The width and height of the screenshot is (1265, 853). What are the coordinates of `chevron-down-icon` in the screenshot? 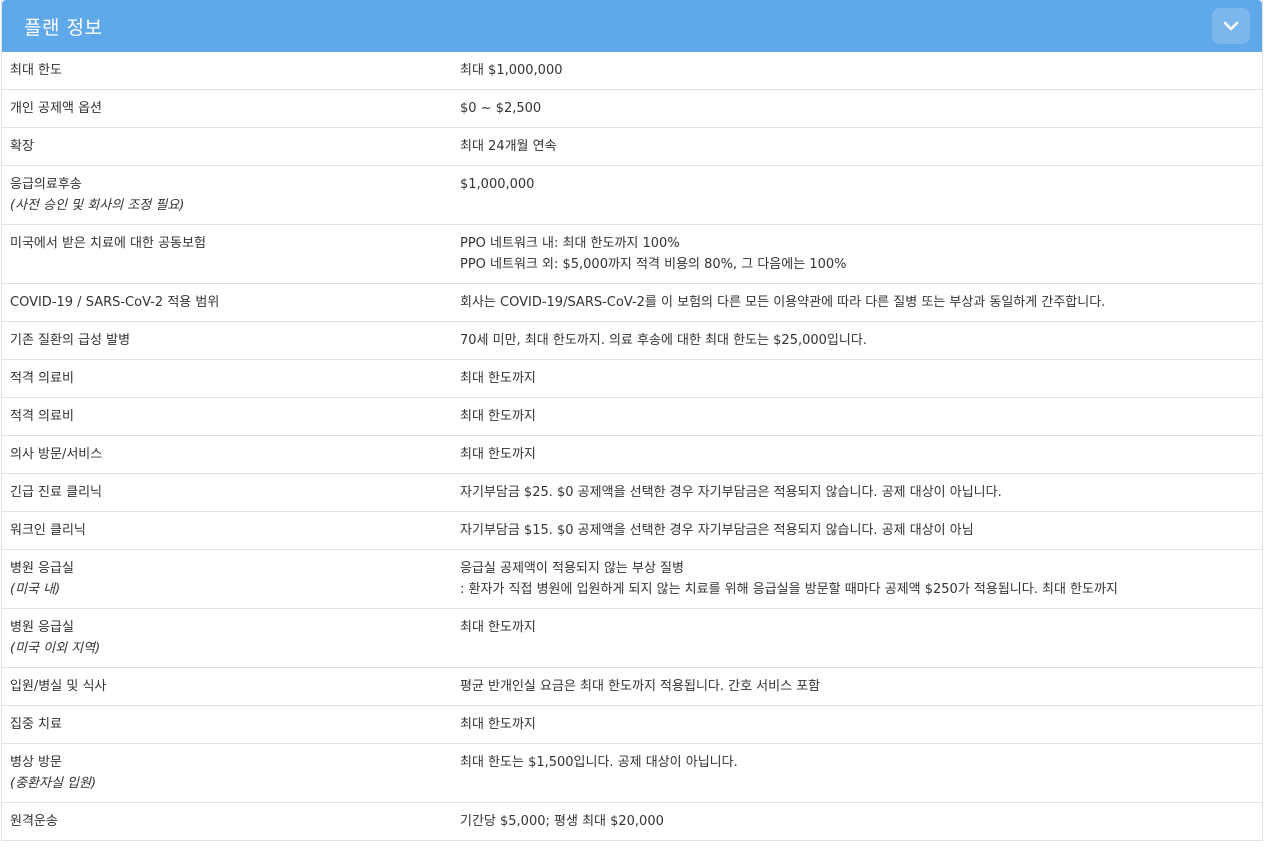 It's located at (1231, 26).